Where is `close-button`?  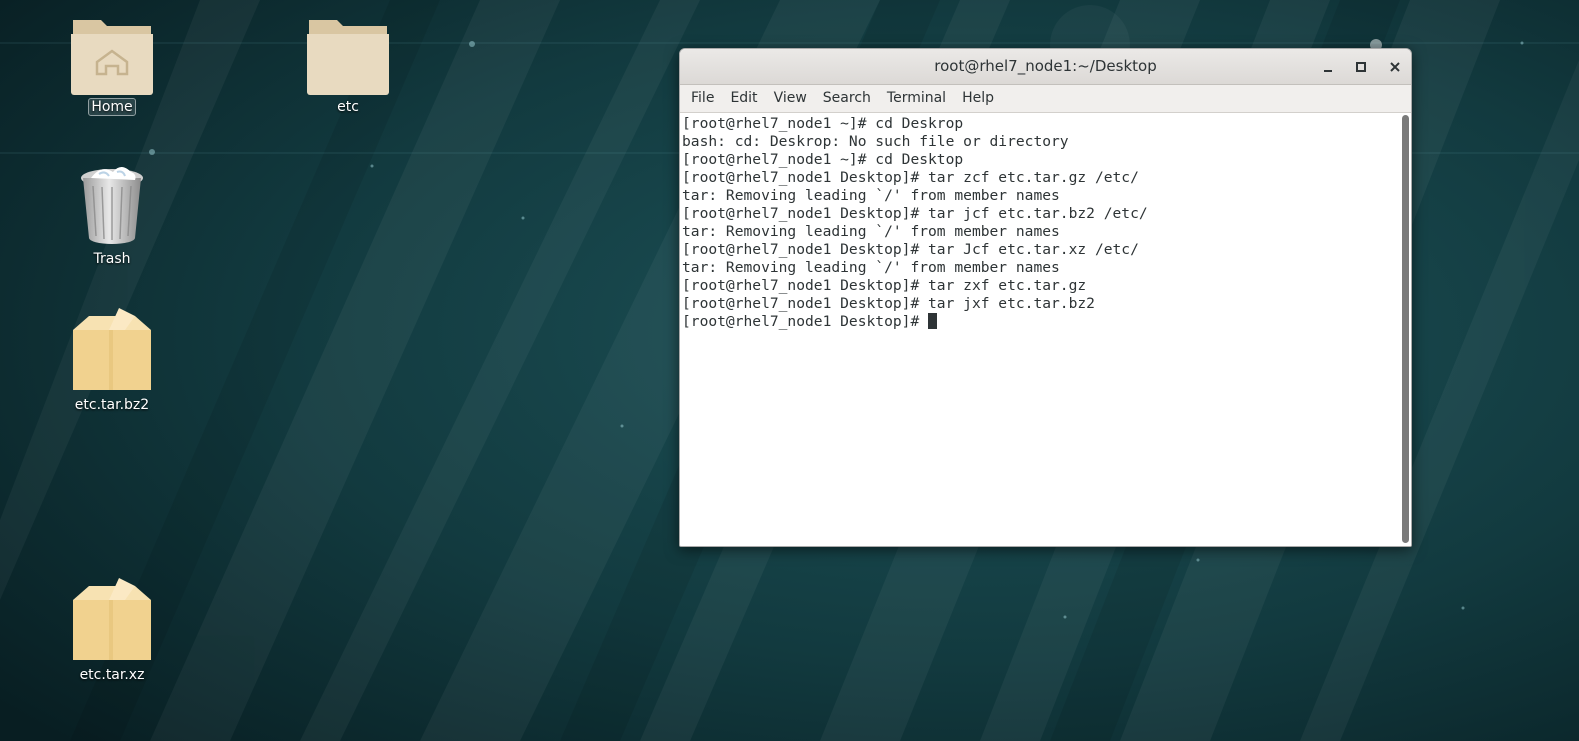 close-button is located at coordinates (1395, 67).